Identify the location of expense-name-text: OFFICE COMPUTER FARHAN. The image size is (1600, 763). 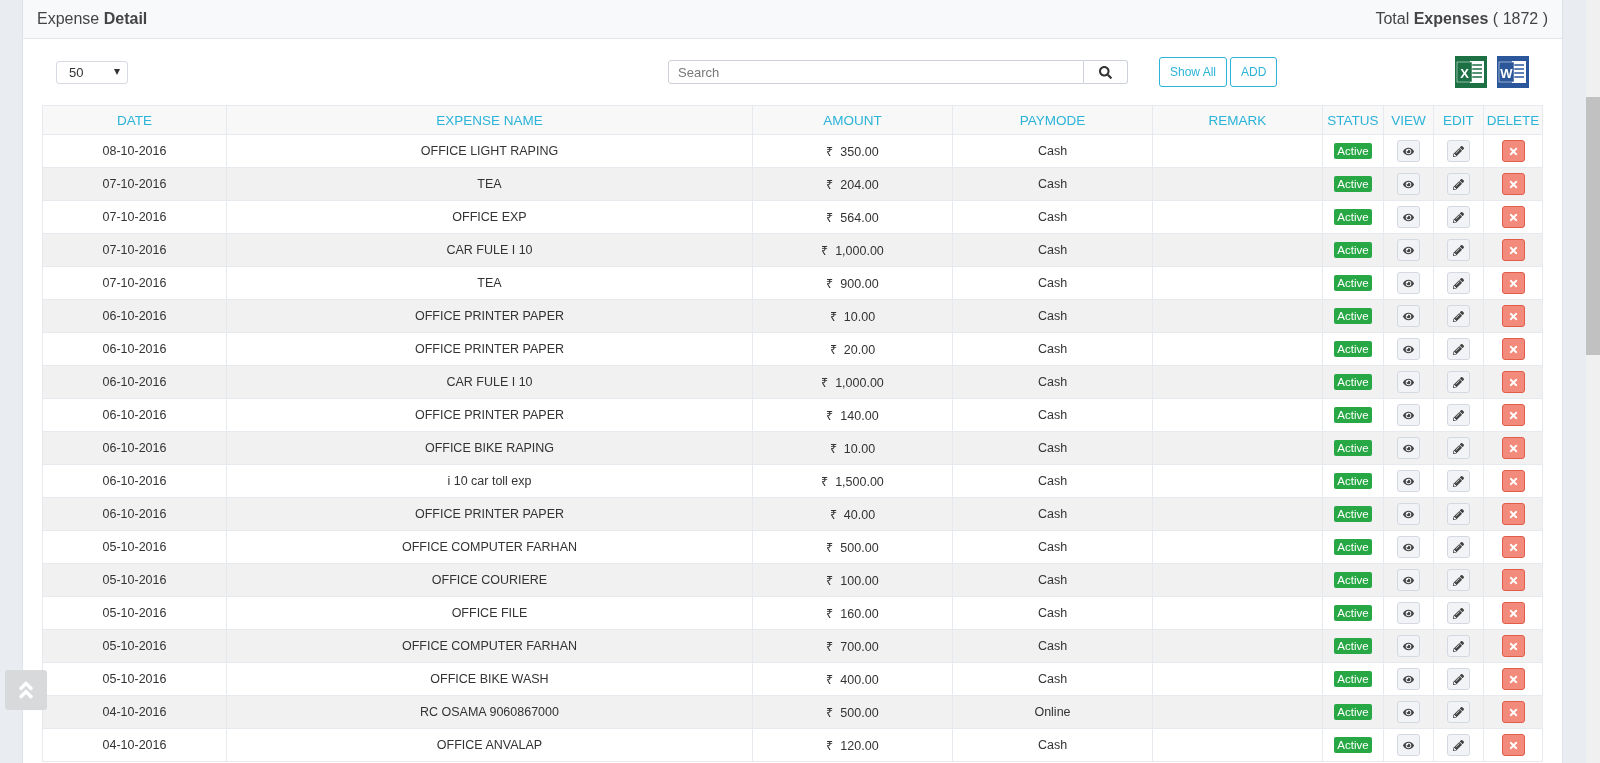
(489, 646).